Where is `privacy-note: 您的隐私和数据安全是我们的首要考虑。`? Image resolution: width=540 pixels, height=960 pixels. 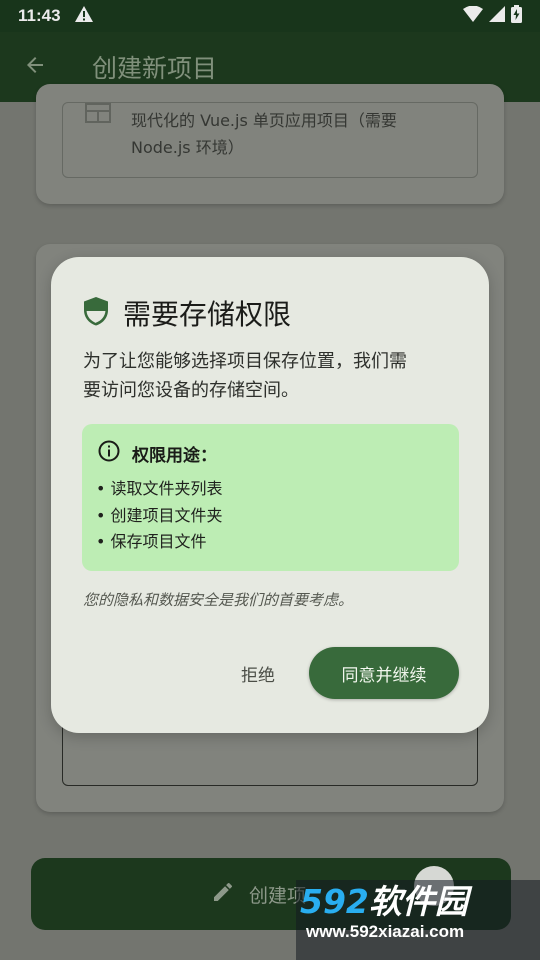
privacy-note: 您的隐私和数据安全是我们的首要考虑。 is located at coordinates (218, 600).